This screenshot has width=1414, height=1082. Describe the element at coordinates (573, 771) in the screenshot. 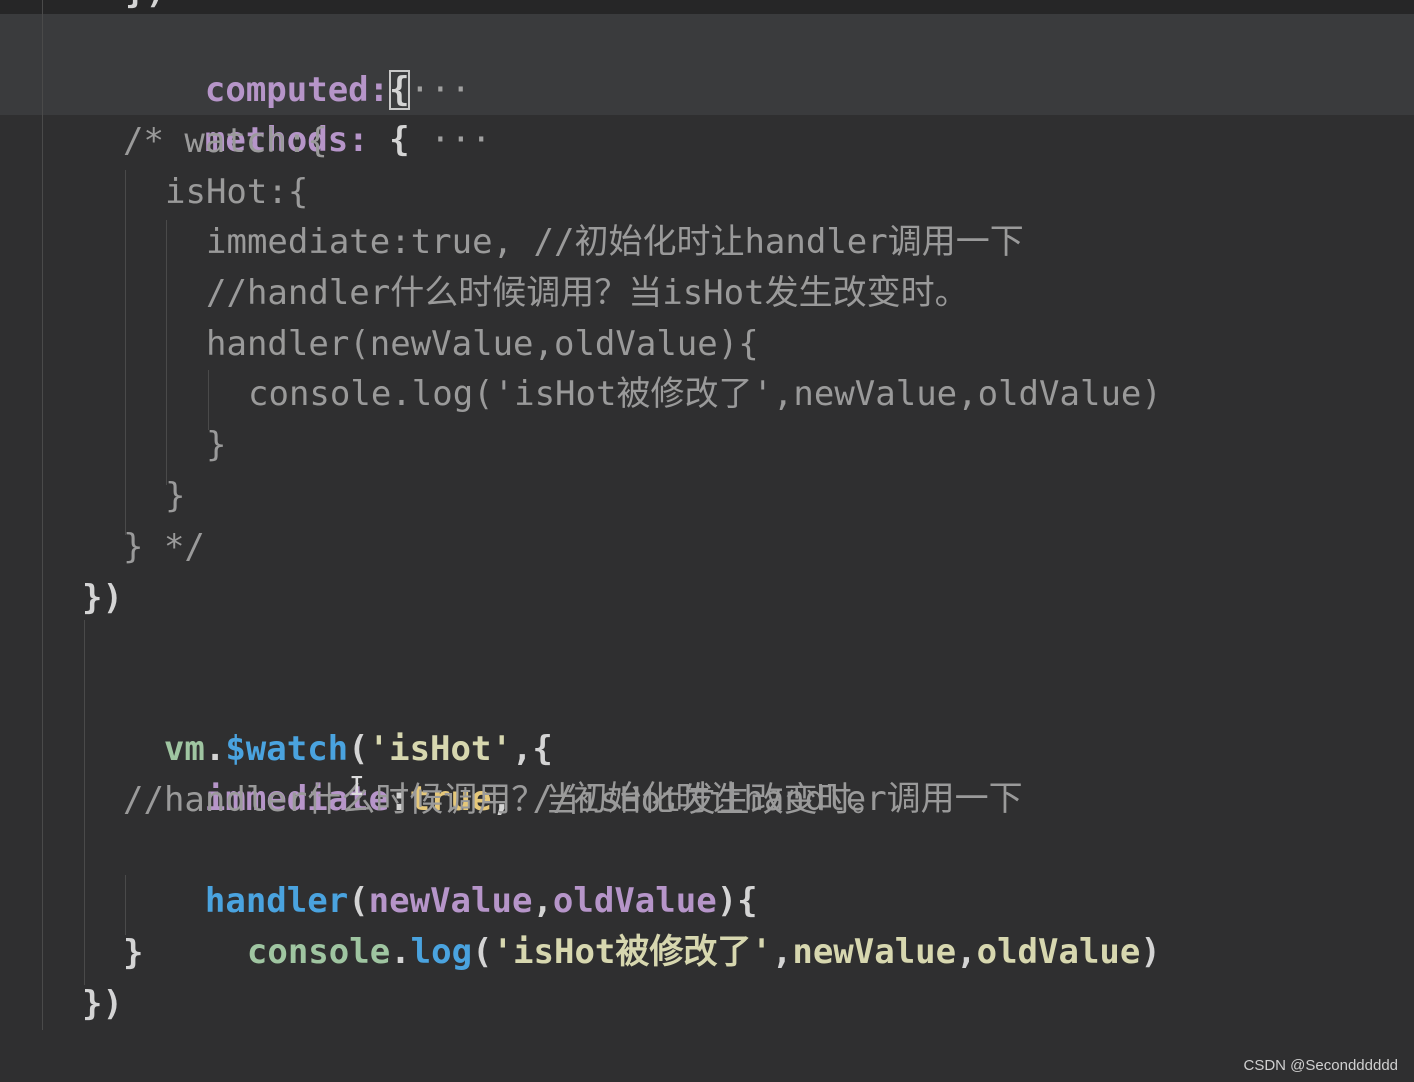

I see `code-line-immediate: immediate:true, //初始化时让handler调用一下` at that location.